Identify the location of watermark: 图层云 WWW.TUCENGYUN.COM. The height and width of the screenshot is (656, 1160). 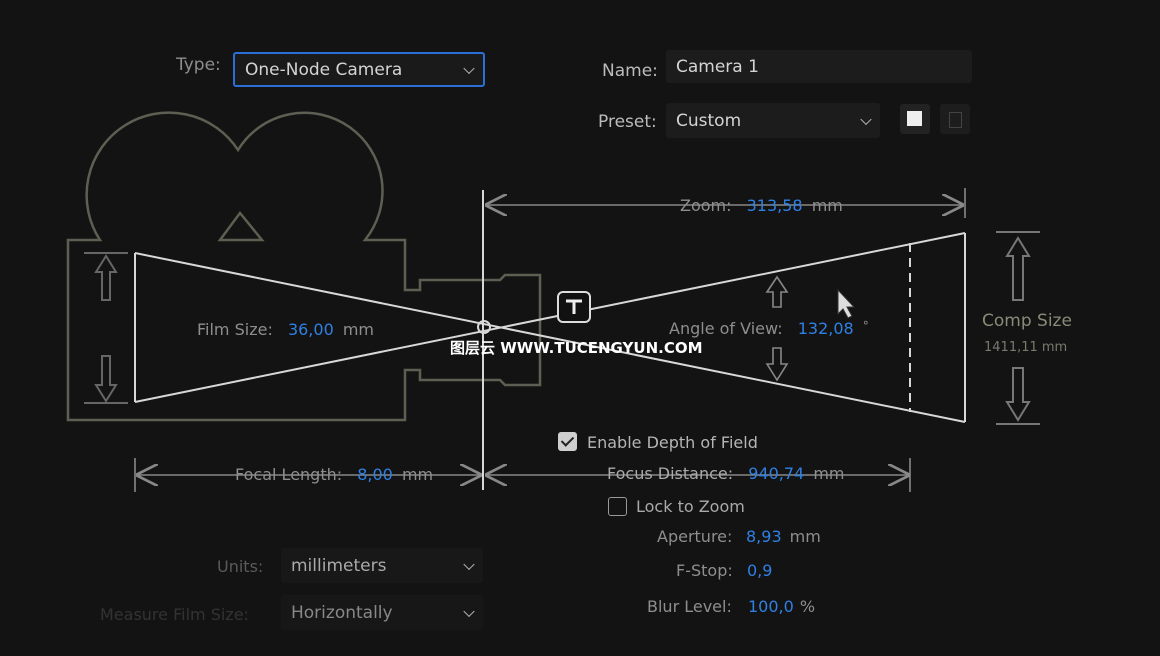
(576, 348).